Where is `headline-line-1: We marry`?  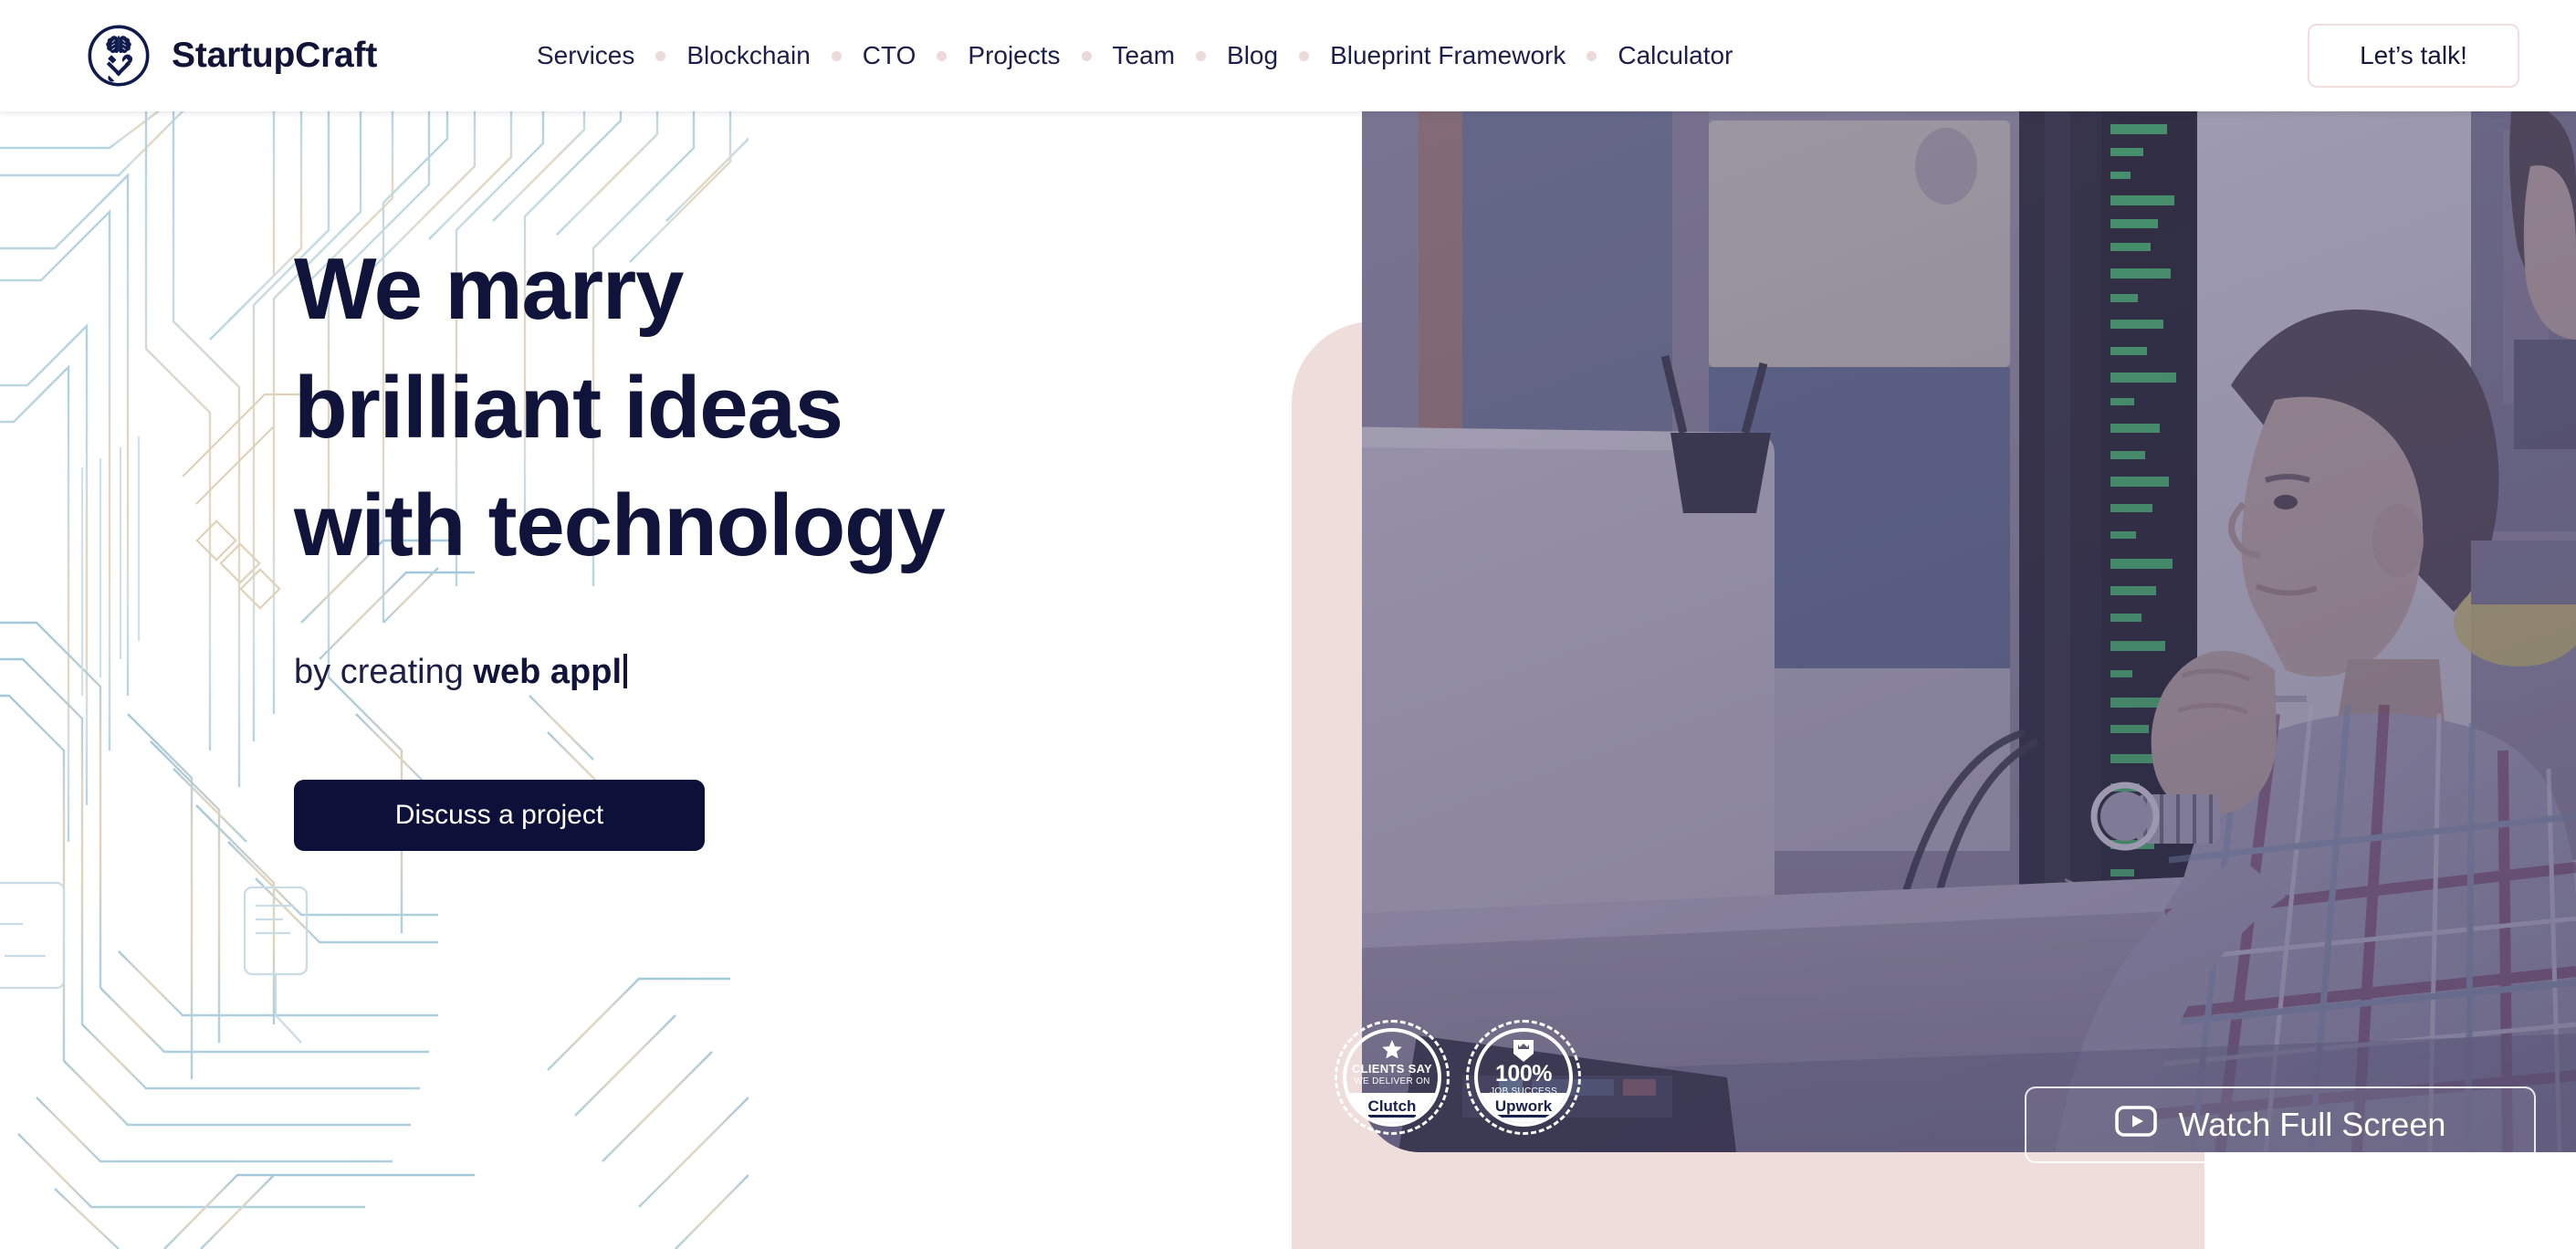 headline-line-1: We marry is located at coordinates (489, 289).